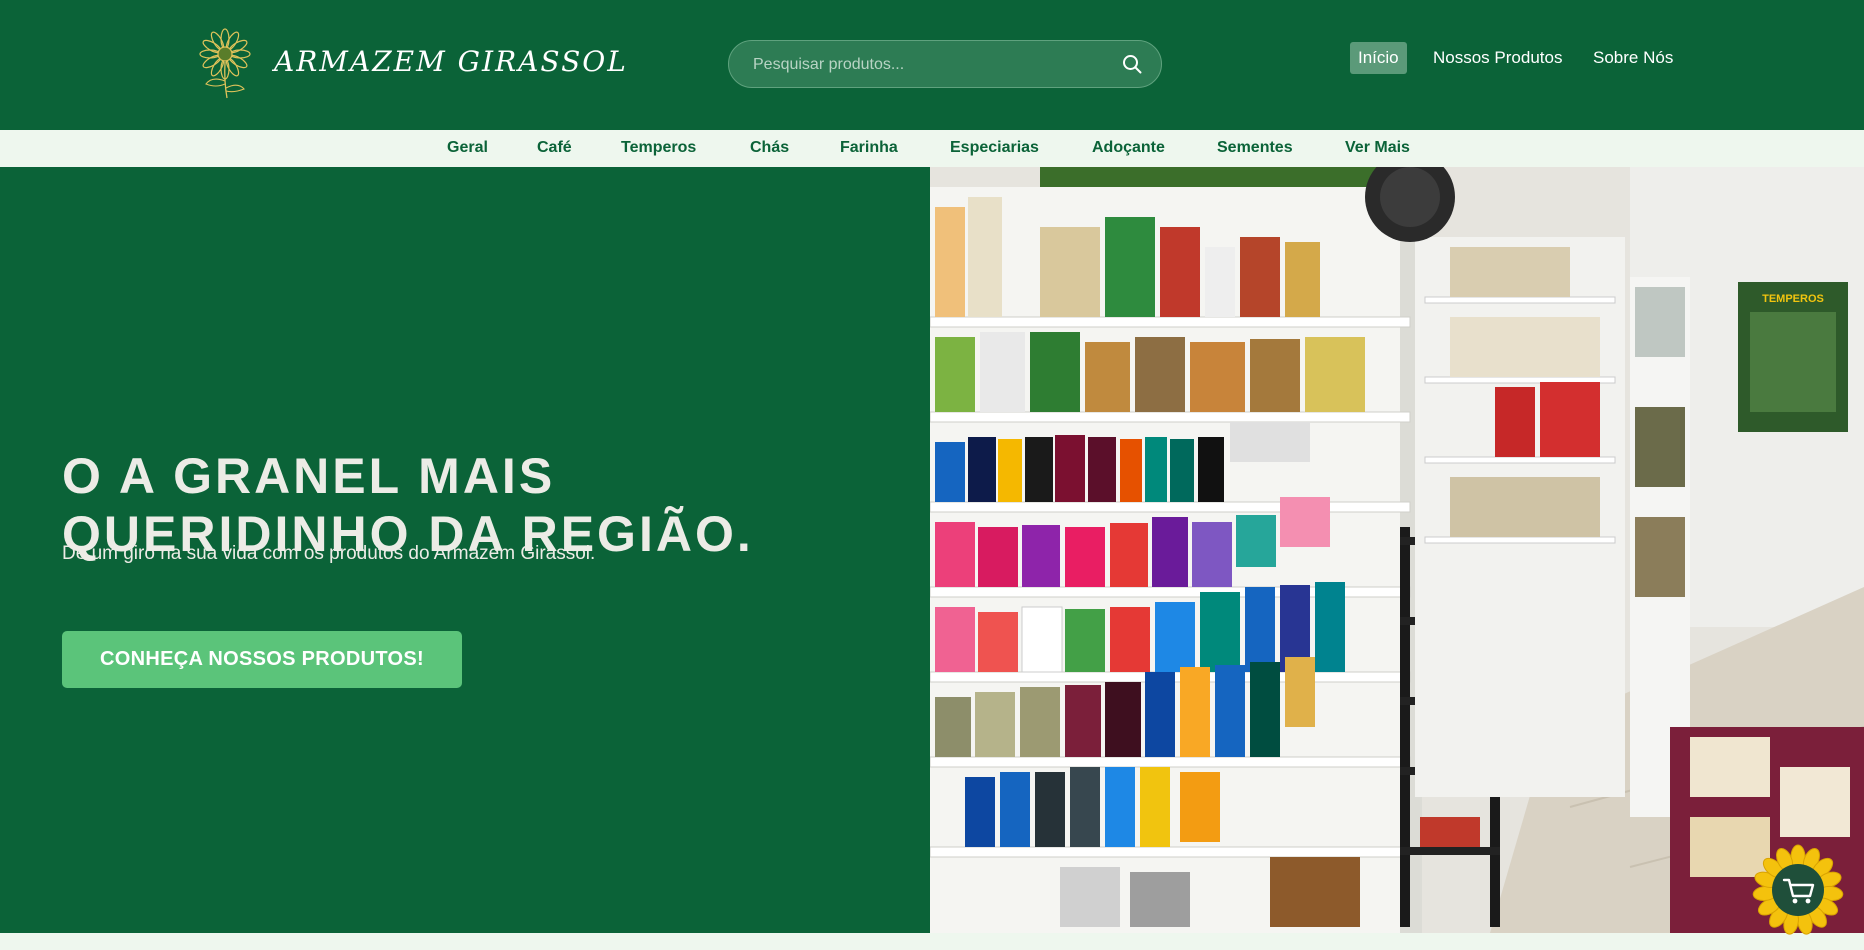 The height and width of the screenshot is (950, 1864). What do you see at coordinates (1633, 58) in the screenshot?
I see `nav-sobre-nos: Sobre Nós` at bounding box center [1633, 58].